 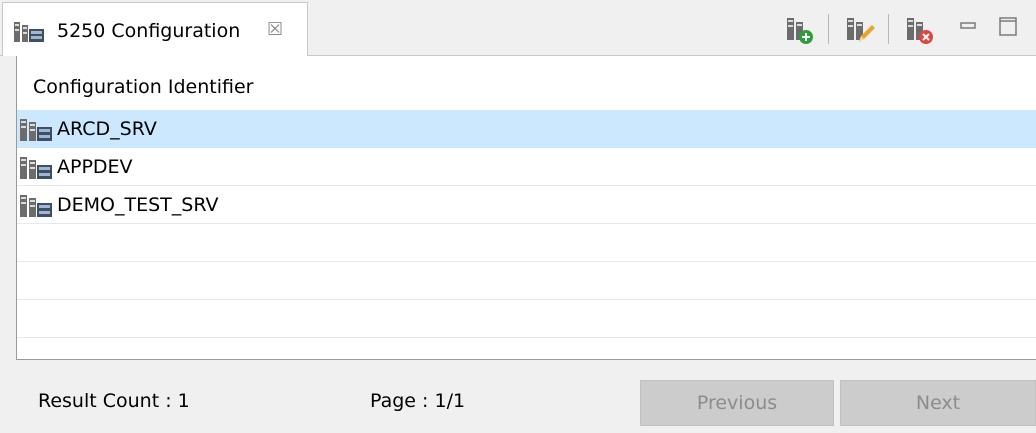 What do you see at coordinates (107, 129) in the screenshot?
I see `row-label: ARCD_SRV` at bounding box center [107, 129].